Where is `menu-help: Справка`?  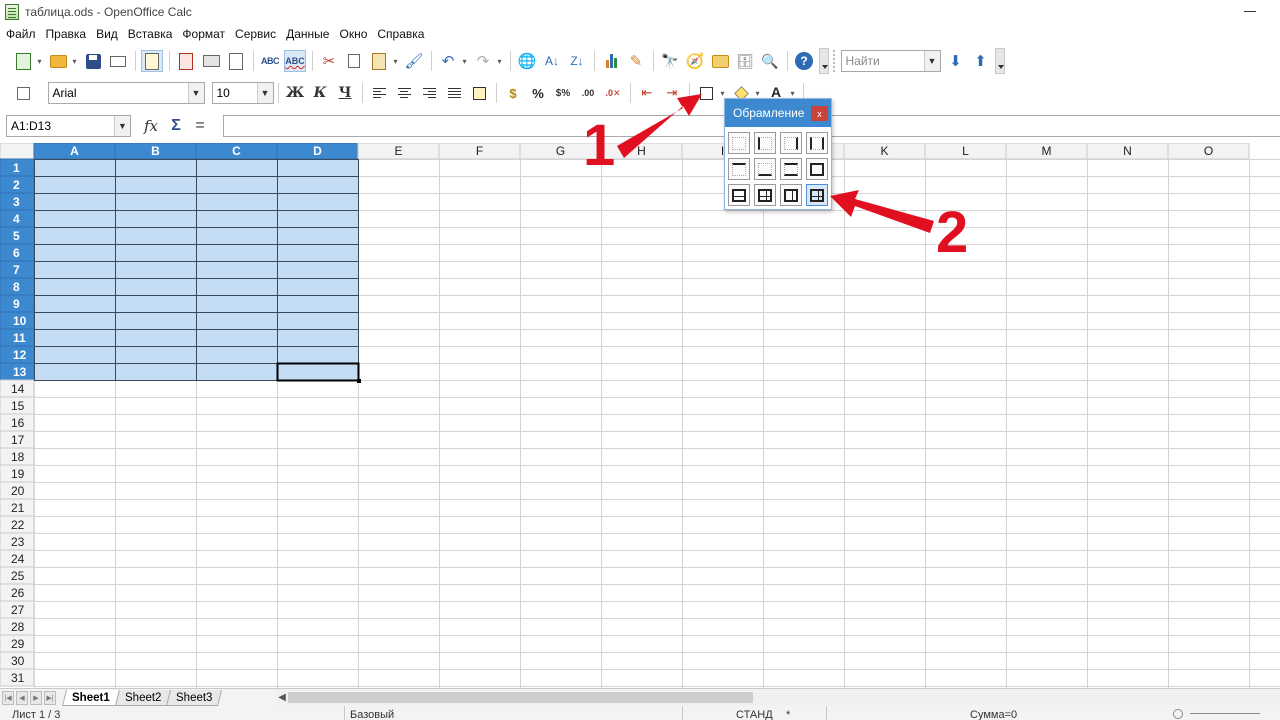
menu-help: Справка is located at coordinates (400, 34).